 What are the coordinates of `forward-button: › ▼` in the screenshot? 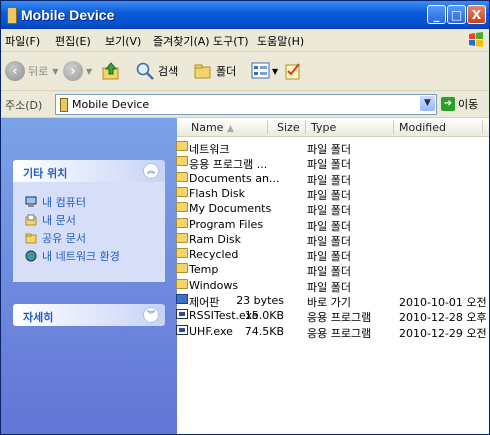 It's located at (77, 71).